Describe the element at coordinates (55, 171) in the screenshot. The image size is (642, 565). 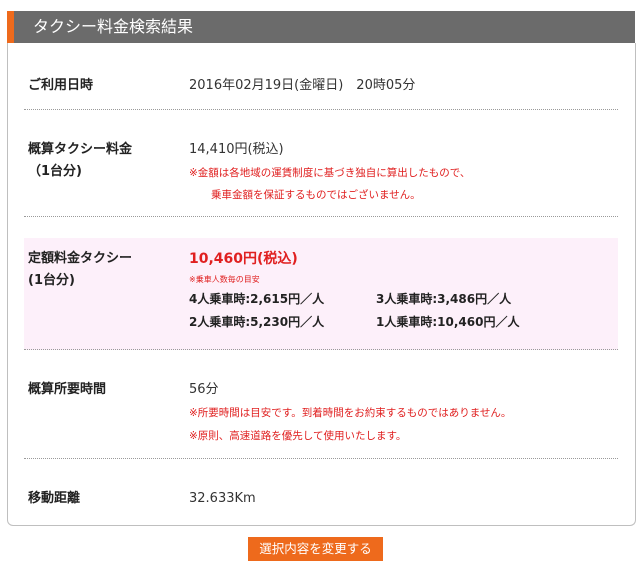
I see `estimate-label-line2: （1台分)` at that location.